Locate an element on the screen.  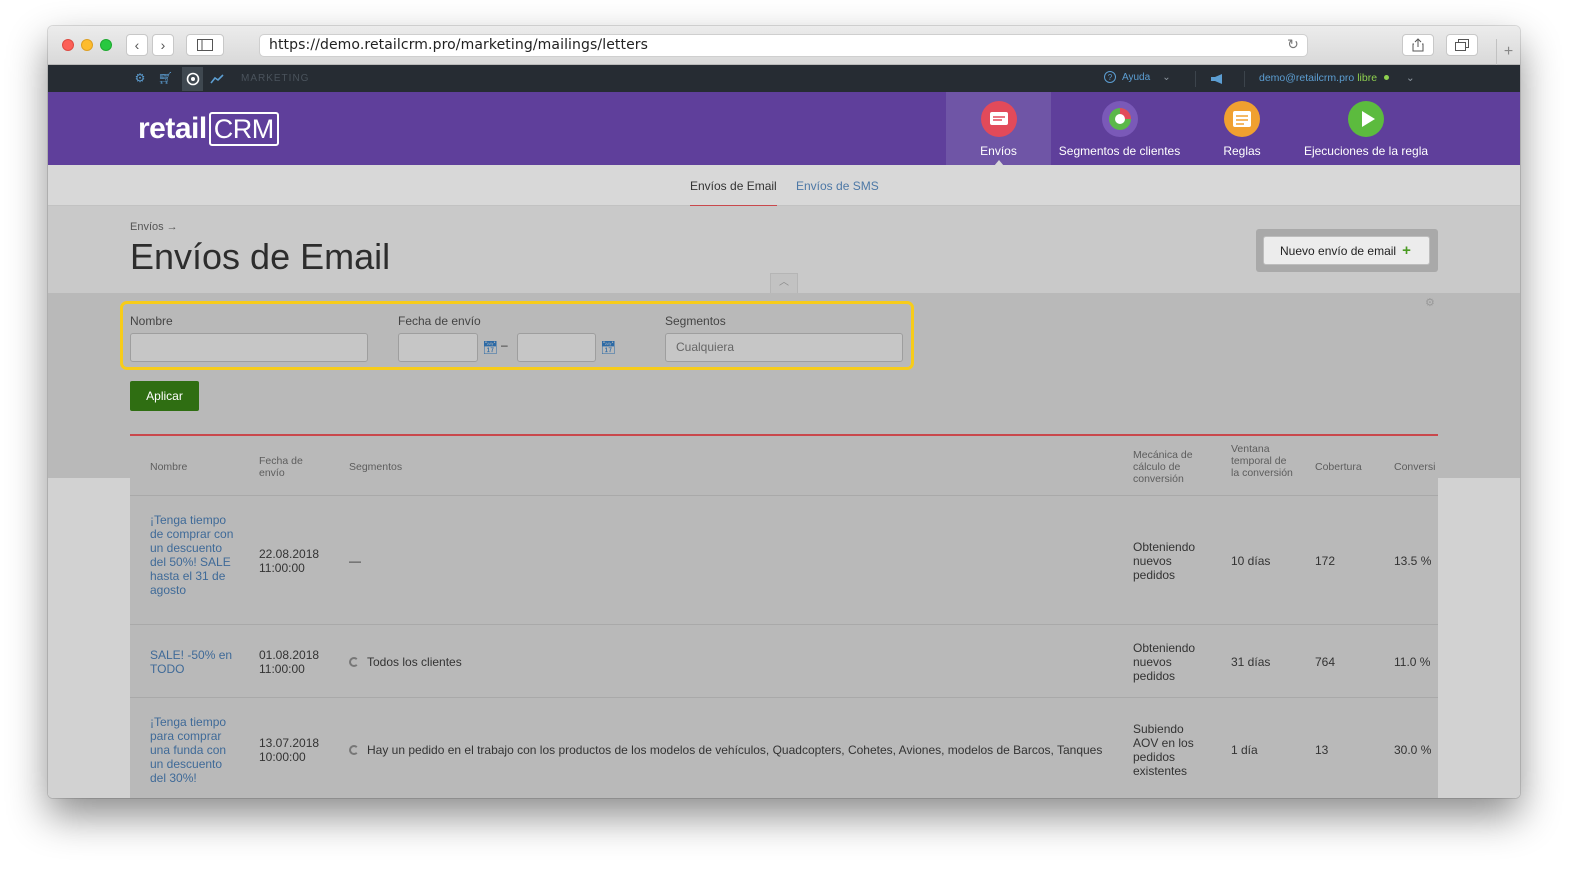
tabs-icon is located at coordinates (1462, 45).